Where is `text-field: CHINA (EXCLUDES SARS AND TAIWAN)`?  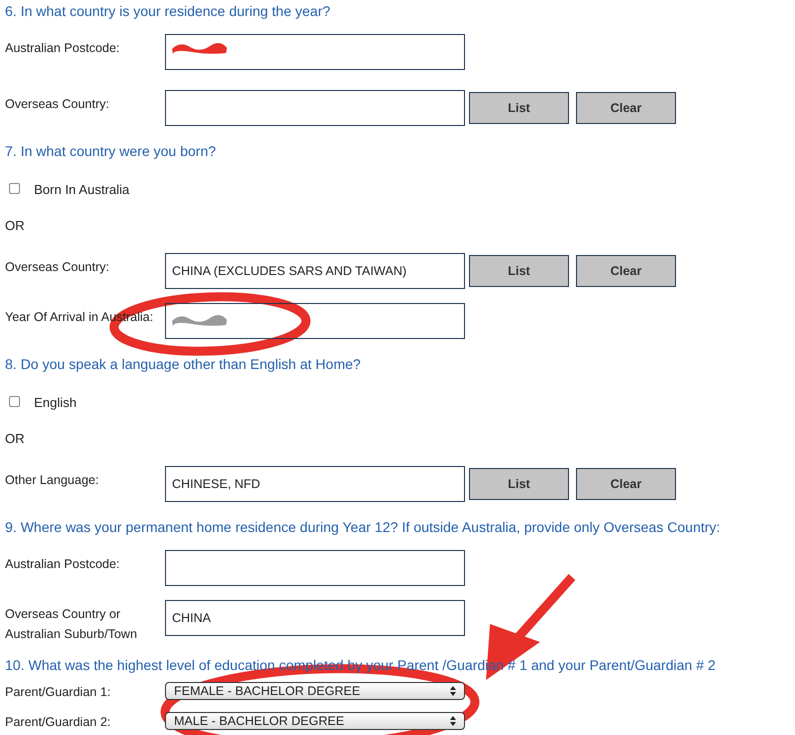 text-field: CHINA (EXCLUDES SARS AND TAIWAN) is located at coordinates (315, 271).